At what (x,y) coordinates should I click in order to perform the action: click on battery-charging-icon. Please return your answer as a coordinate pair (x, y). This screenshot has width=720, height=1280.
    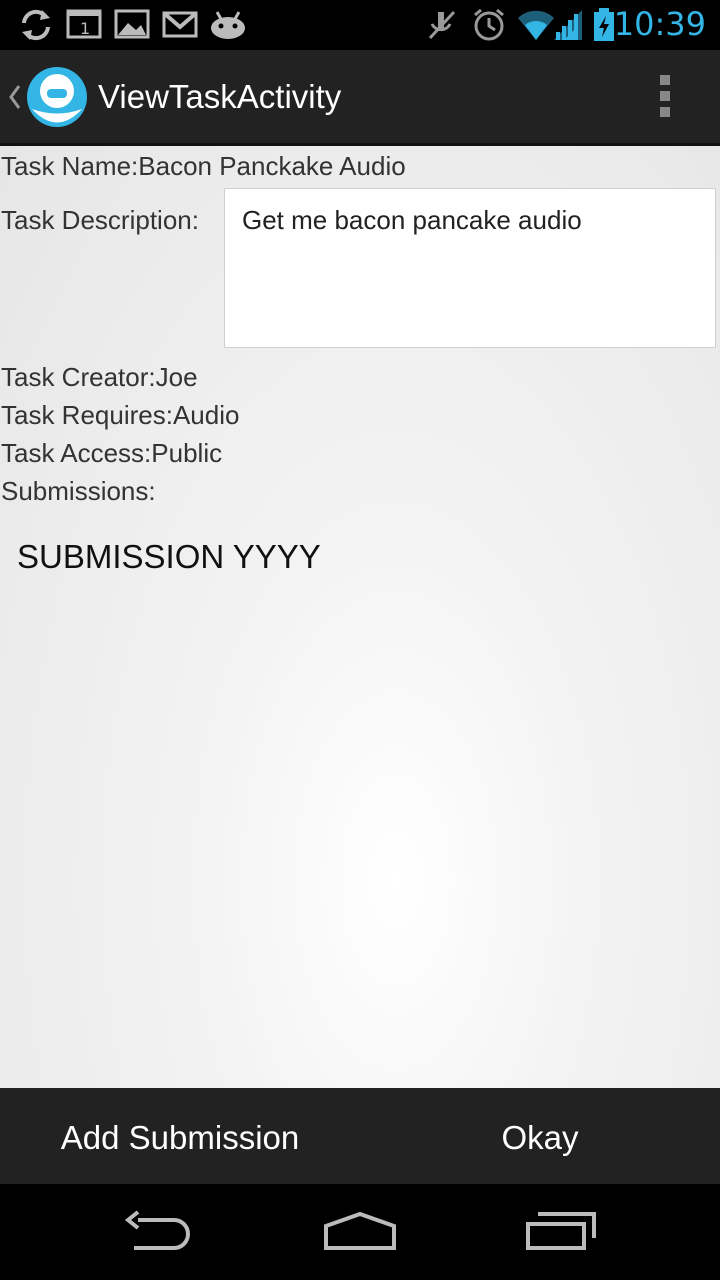
    Looking at the image, I should click on (604, 27).